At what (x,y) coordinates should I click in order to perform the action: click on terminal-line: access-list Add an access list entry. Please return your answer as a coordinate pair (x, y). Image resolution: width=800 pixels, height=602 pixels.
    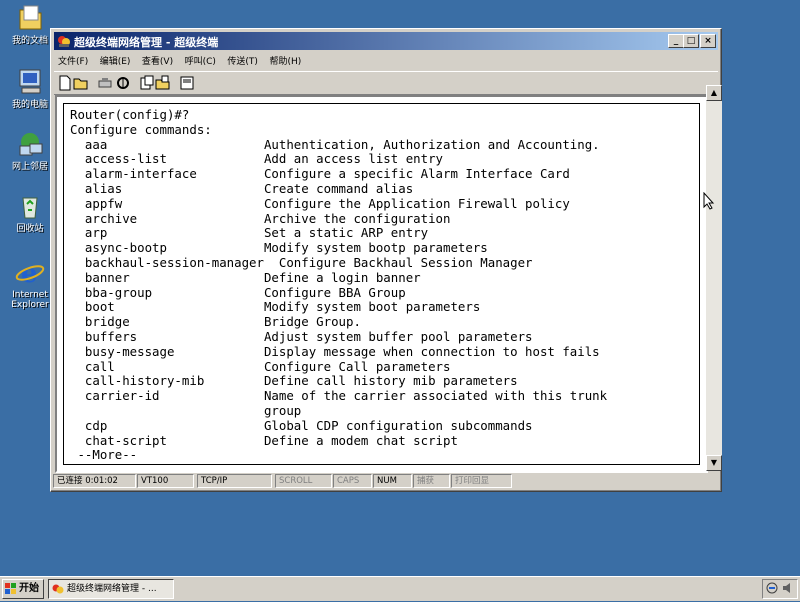
    Looking at the image, I should click on (256, 159).